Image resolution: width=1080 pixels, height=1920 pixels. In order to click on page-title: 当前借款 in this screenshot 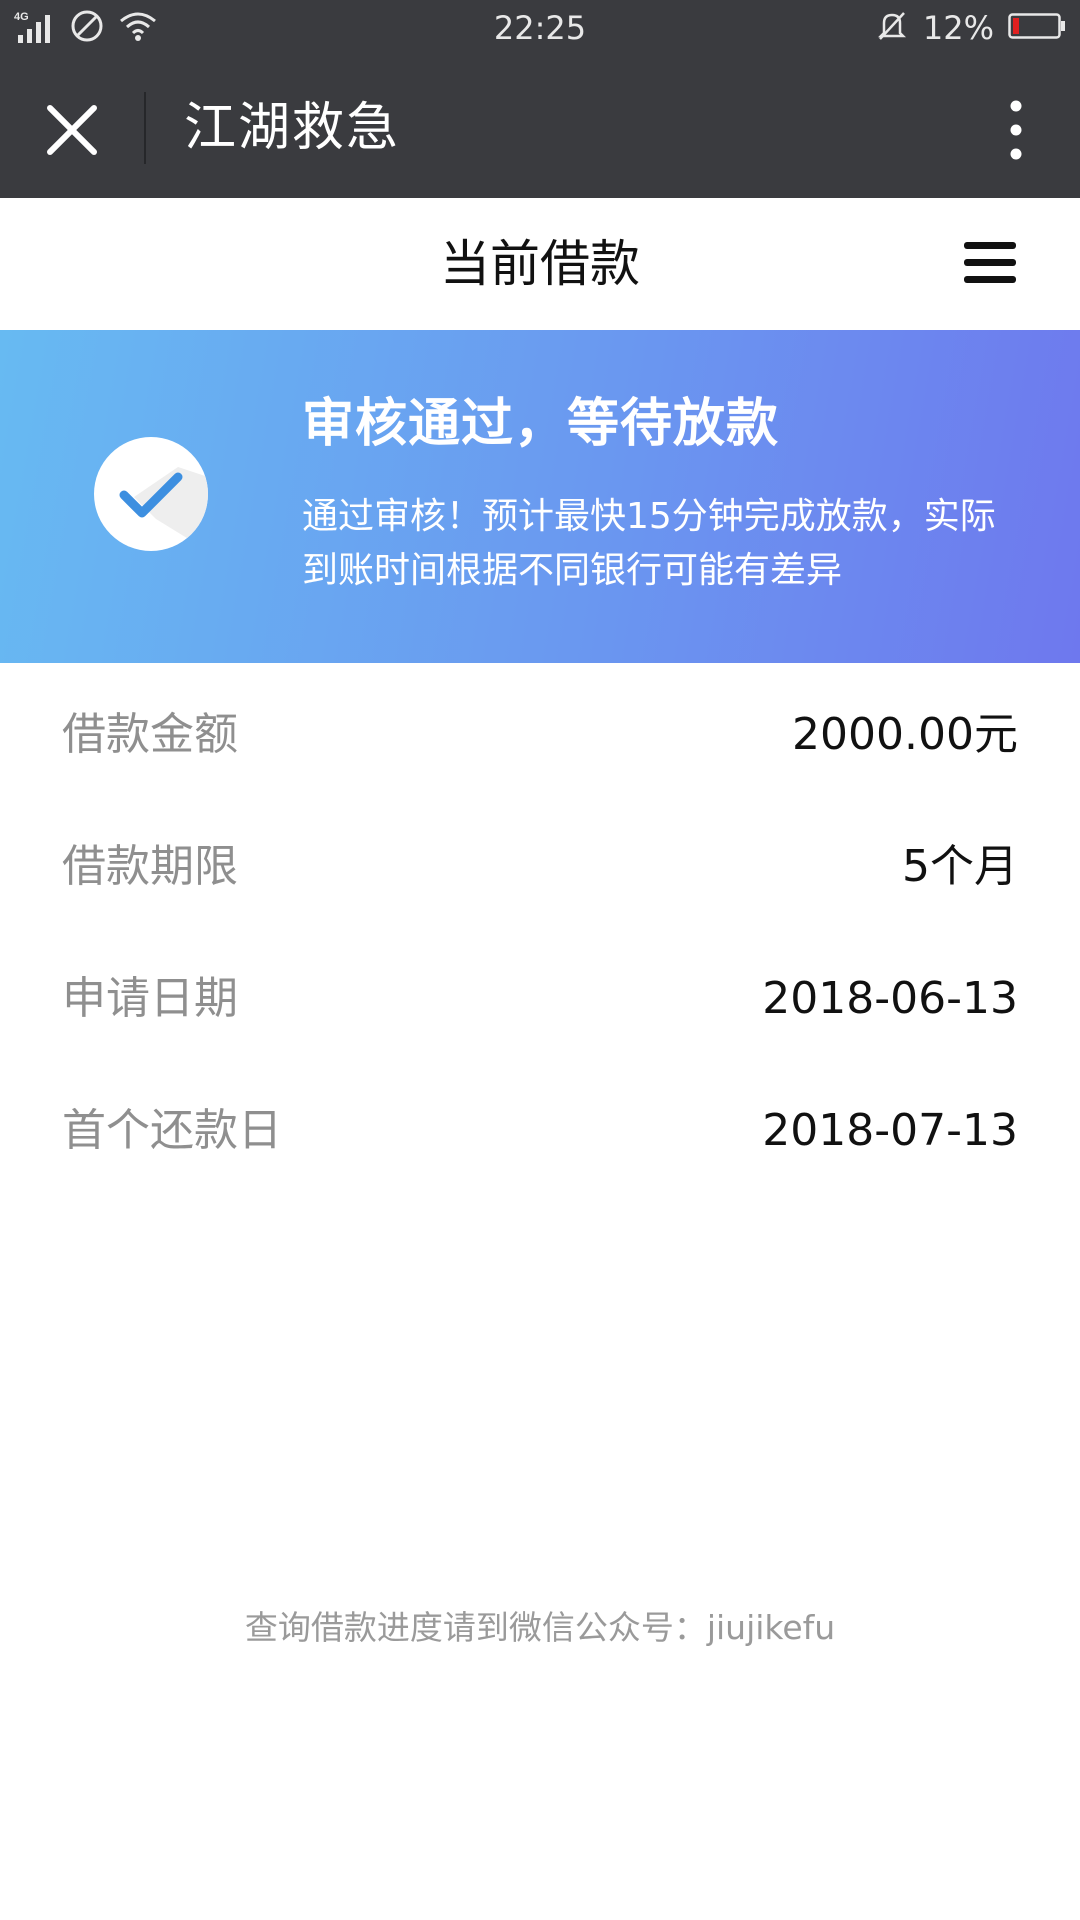, I will do `click(540, 264)`.